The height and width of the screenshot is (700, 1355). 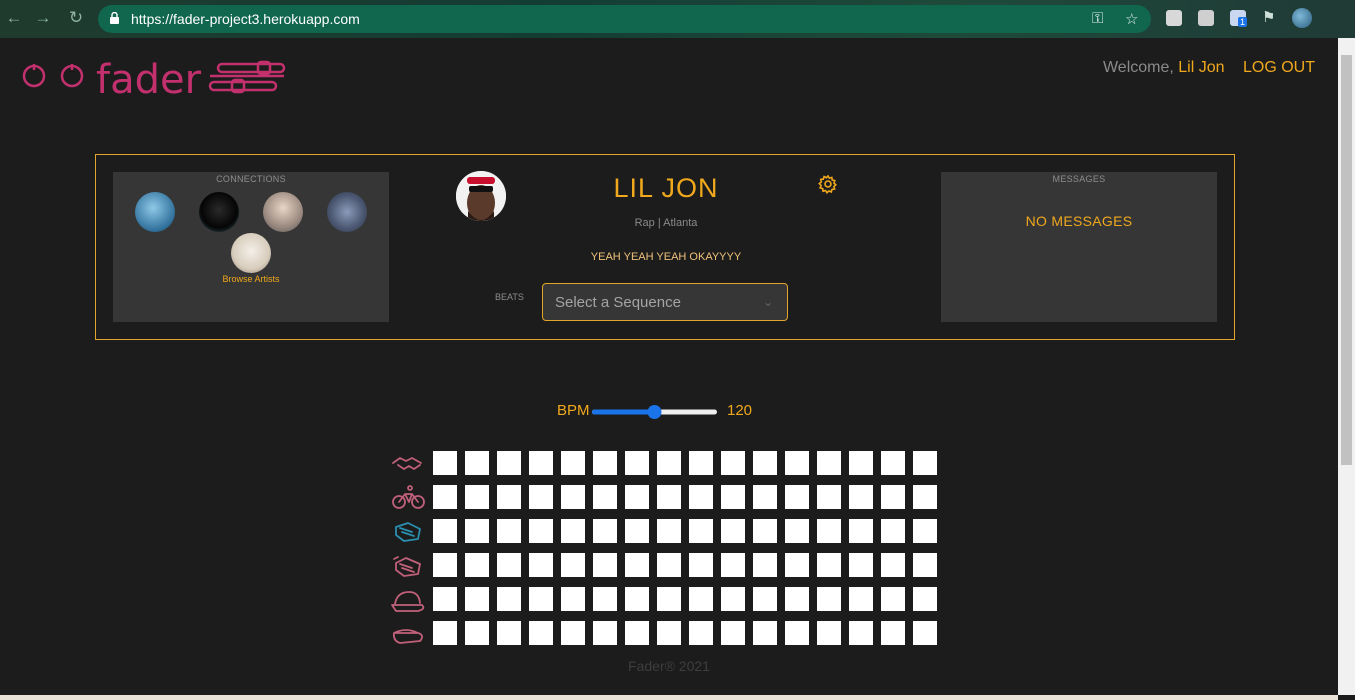 What do you see at coordinates (1097, 18) in the screenshot?
I see `key-icon: ⚿` at bounding box center [1097, 18].